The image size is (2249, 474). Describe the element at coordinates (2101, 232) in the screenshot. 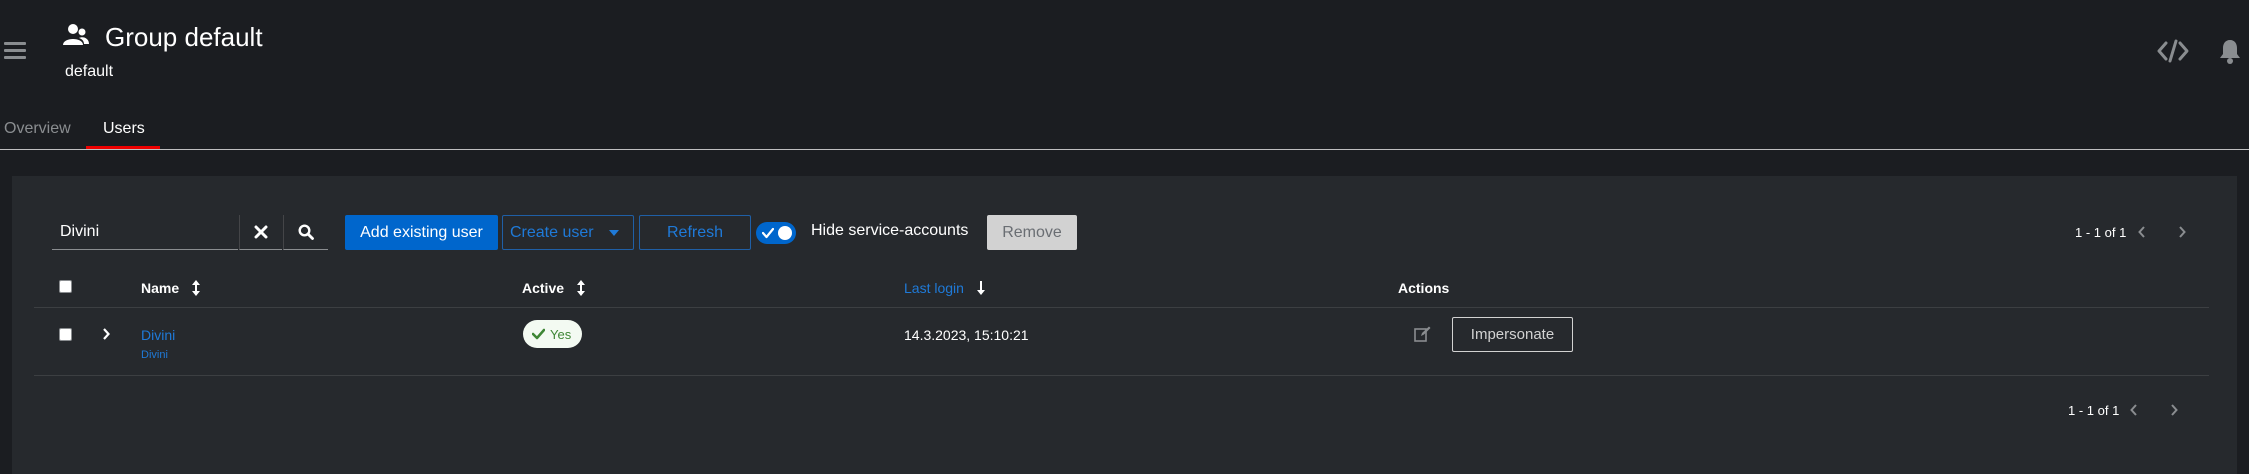

I see `pagination-info-top: 1 - 1 of 1` at that location.